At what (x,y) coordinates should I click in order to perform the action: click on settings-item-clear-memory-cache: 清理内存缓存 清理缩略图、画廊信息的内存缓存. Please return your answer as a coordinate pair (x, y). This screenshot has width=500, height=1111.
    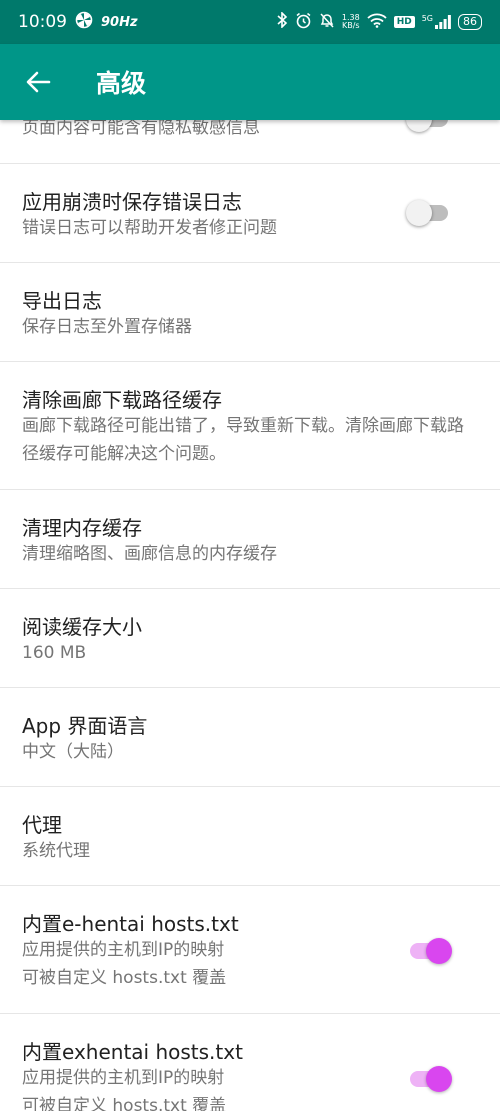
    Looking at the image, I should click on (250, 539).